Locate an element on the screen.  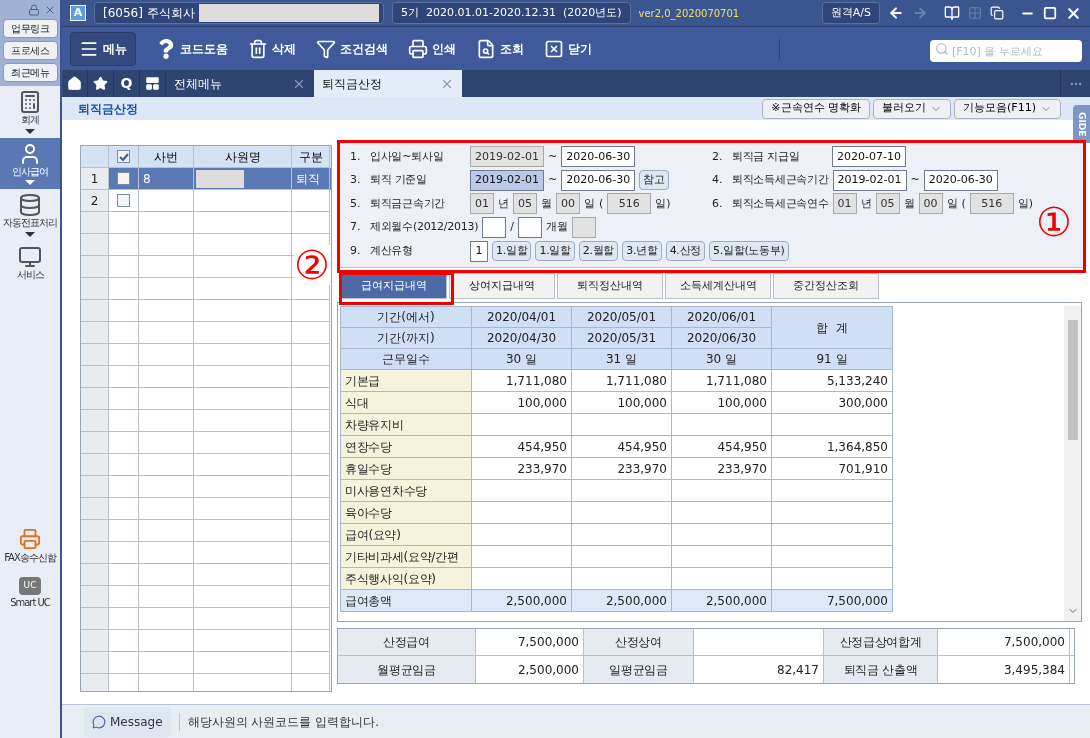
lock-icon is located at coordinates (34, 10).